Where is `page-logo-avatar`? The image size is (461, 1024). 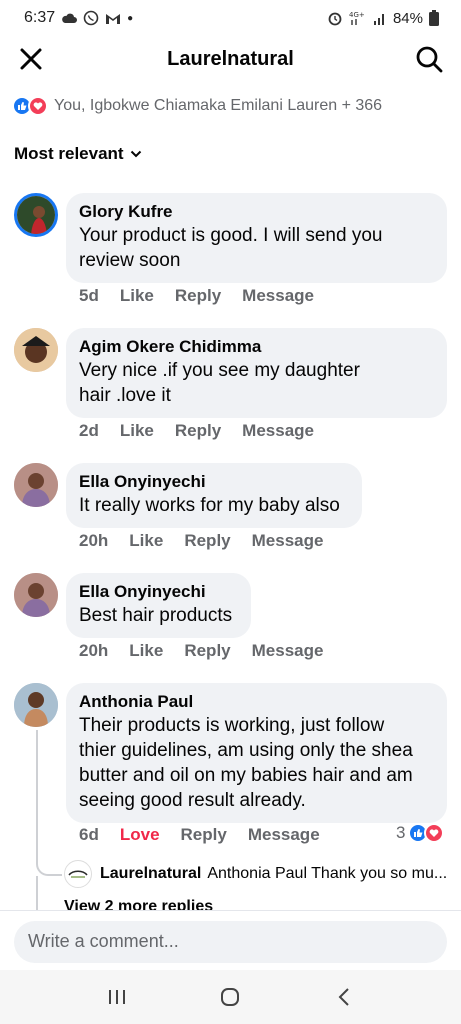 page-logo-avatar is located at coordinates (78, 874).